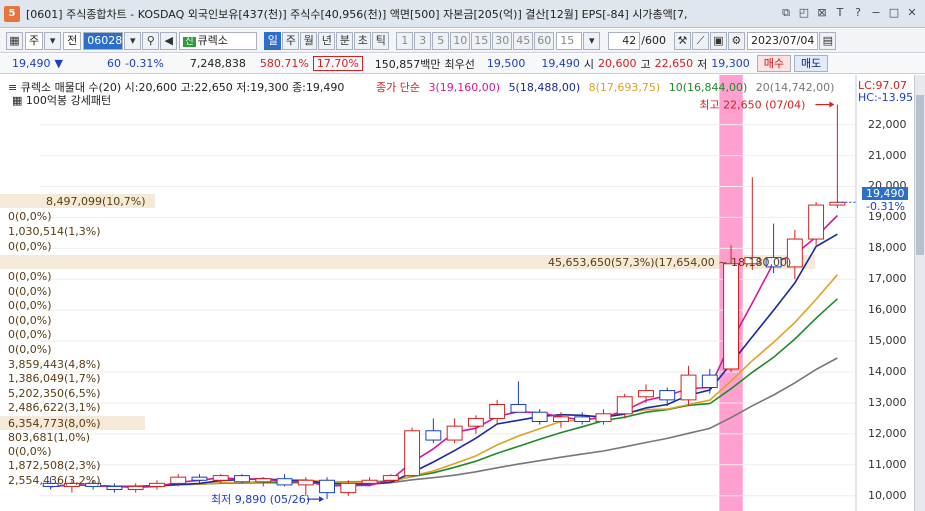 This screenshot has height=511, width=925. Describe the element at coordinates (441, 40) in the screenshot. I see `interval-5: 5` at that location.